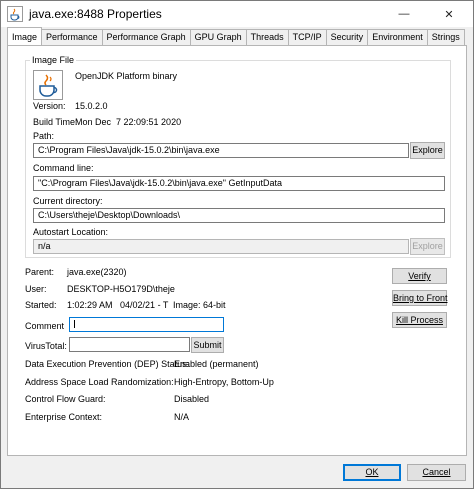  What do you see at coordinates (398, 37) in the screenshot?
I see `tab-environment: Environment` at bounding box center [398, 37].